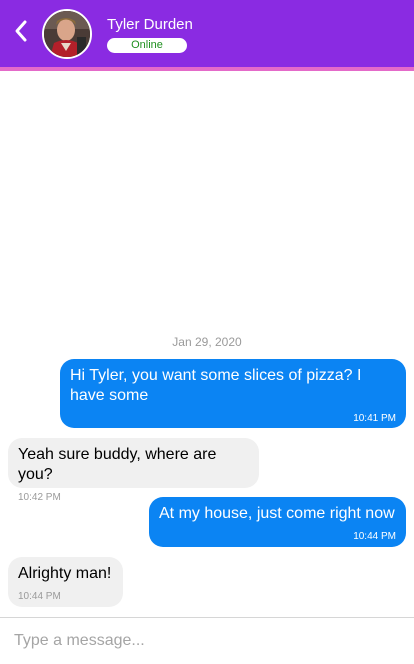  I want to click on back-button, so click(21, 33).